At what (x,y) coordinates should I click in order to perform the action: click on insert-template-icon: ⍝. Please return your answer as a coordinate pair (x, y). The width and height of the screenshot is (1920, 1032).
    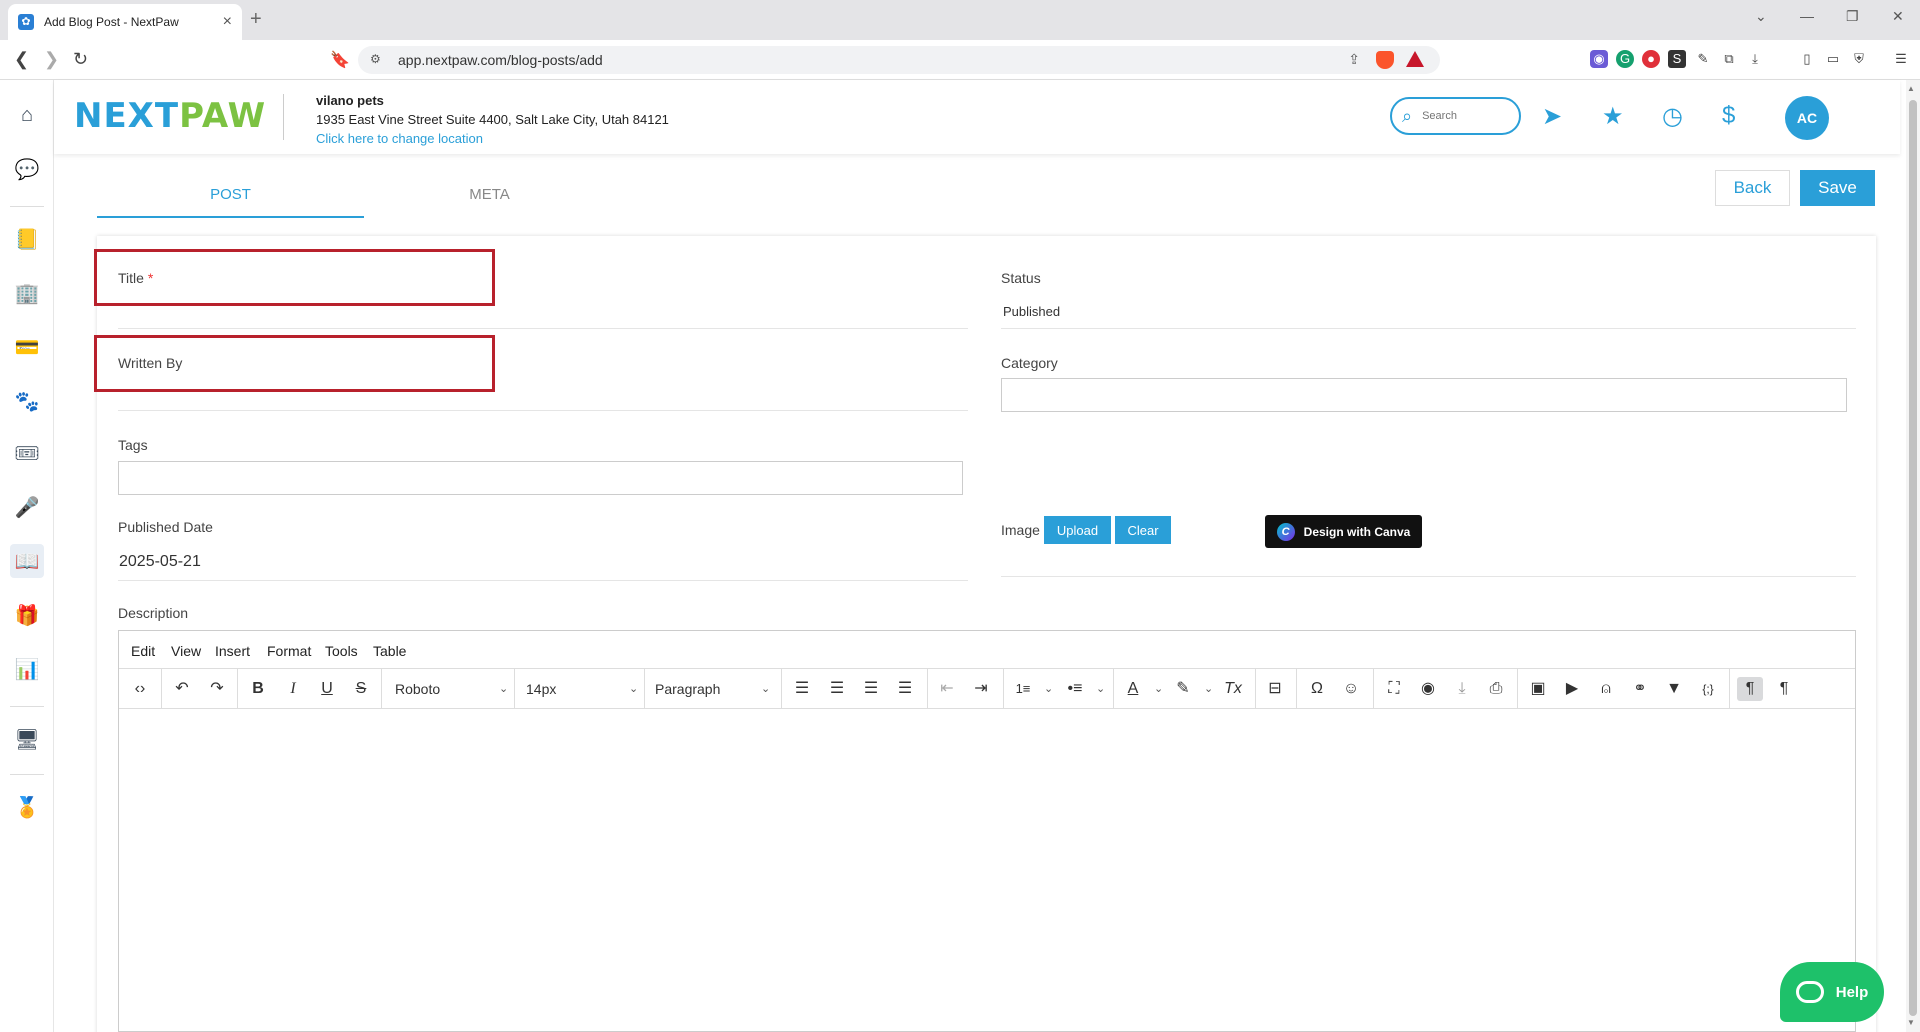
    Looking at the image, I should click on (1606, 689).